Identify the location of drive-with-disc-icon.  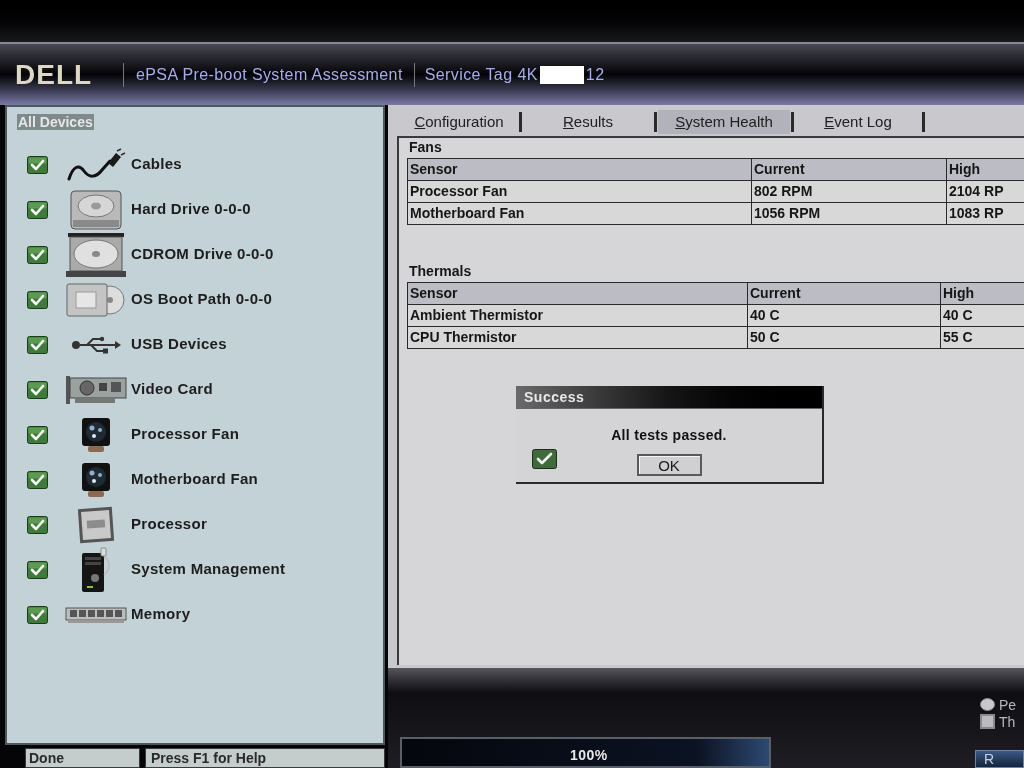
(96, 299).